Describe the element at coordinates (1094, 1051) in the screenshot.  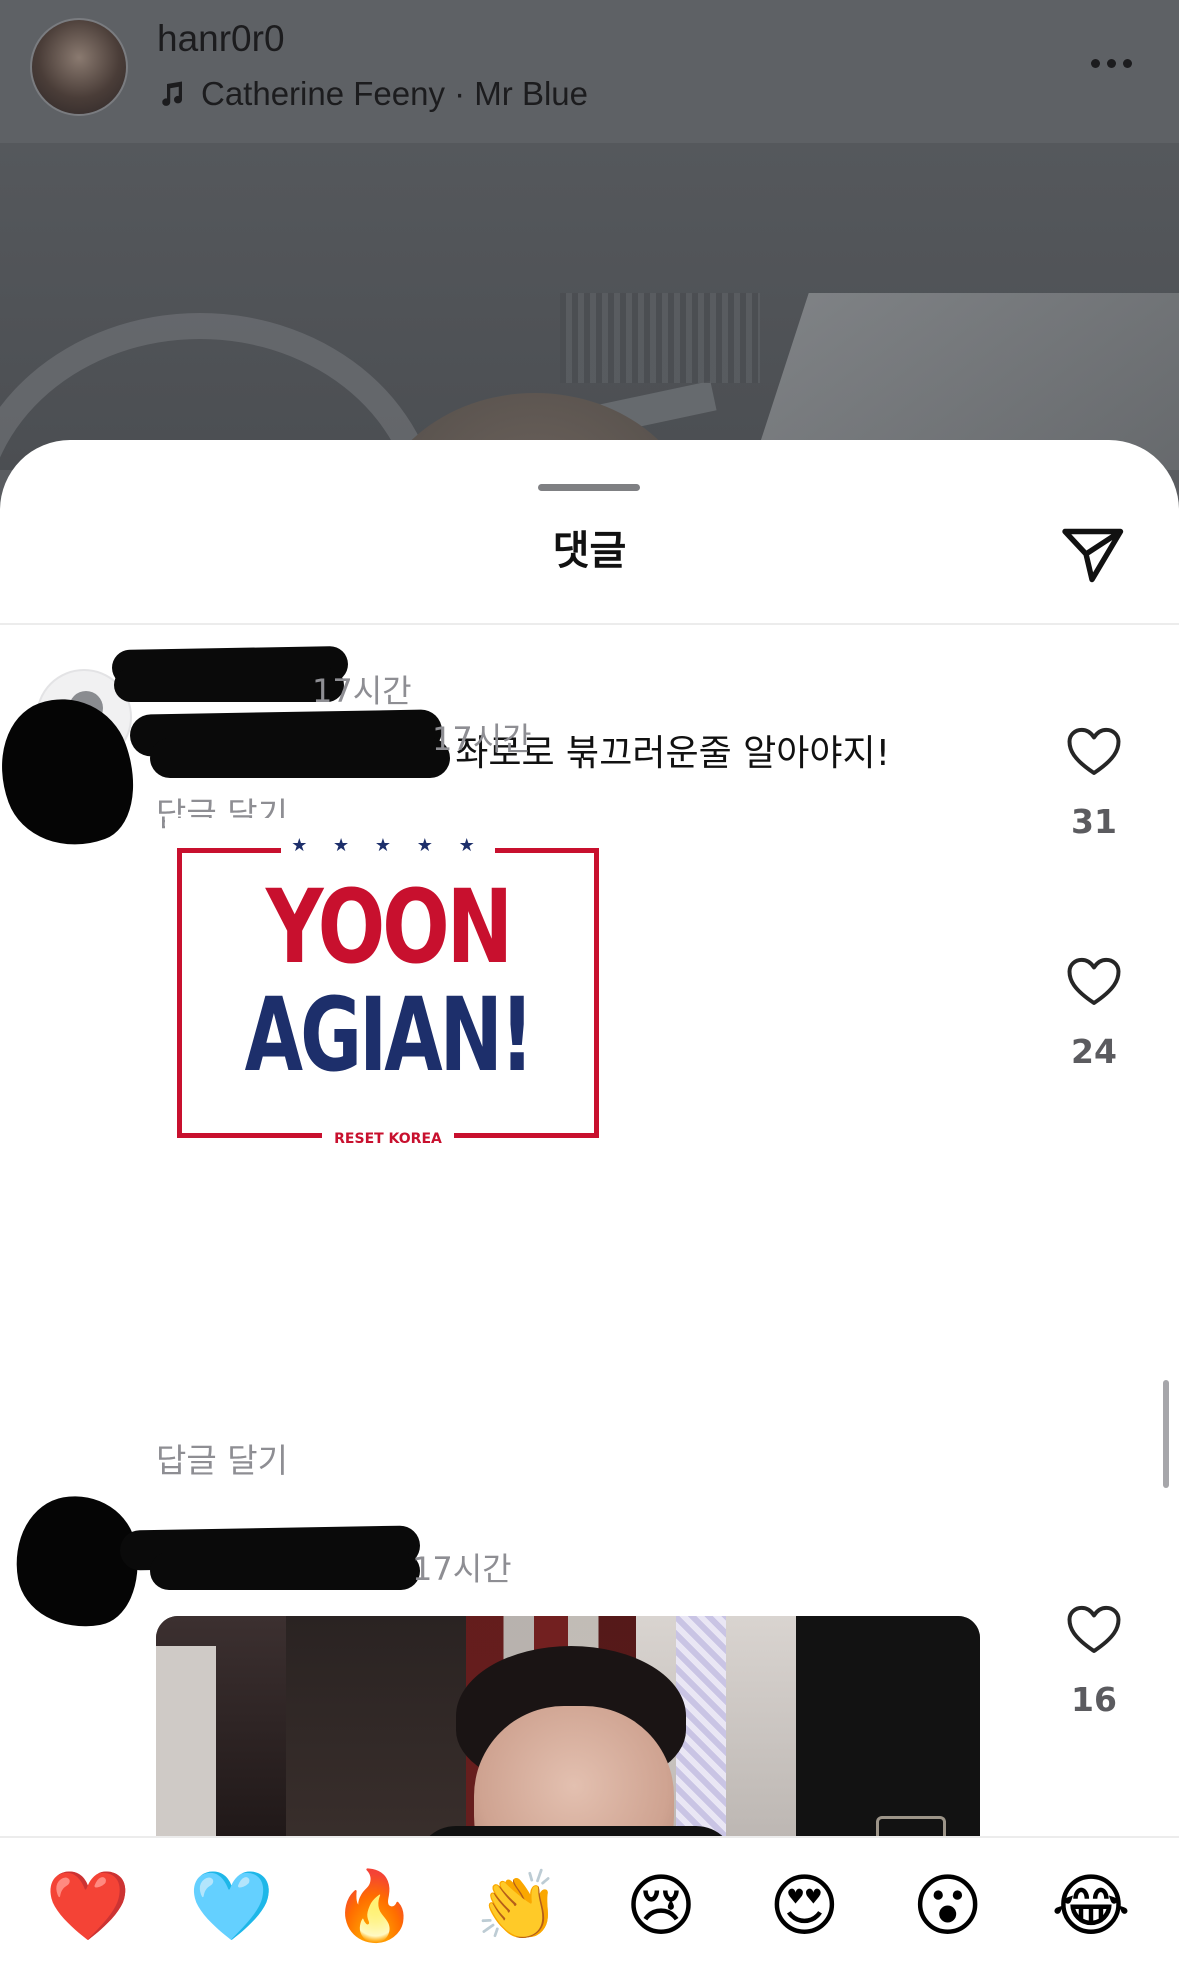
I see `like-count: 24` at that location.